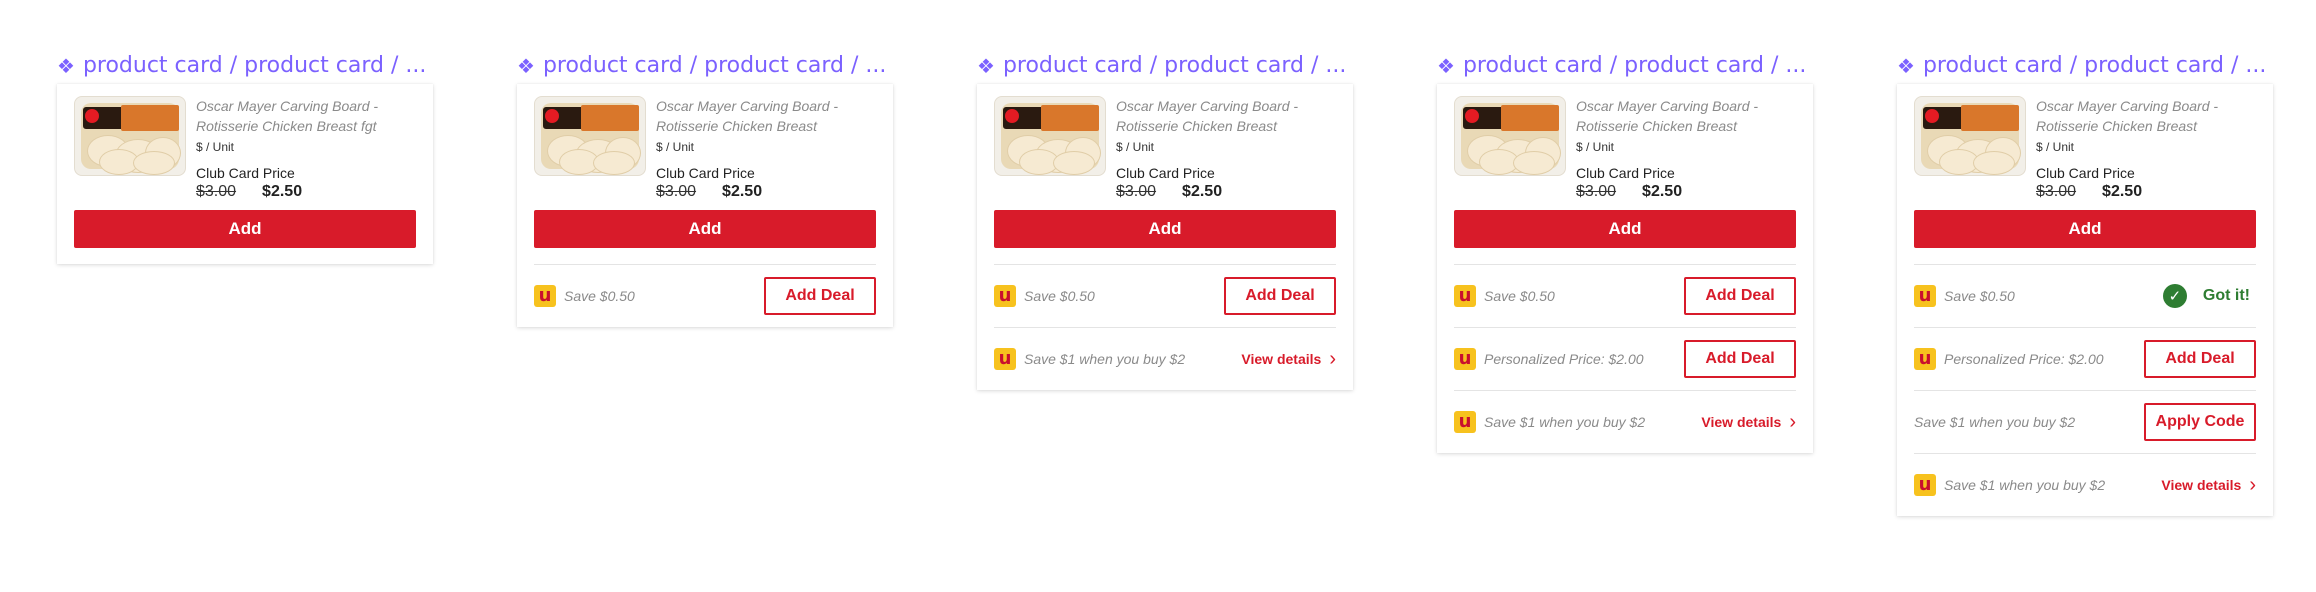  I want to click on offer-row: u Save $0.50 ✓ Got it!, so click(2085, 295).